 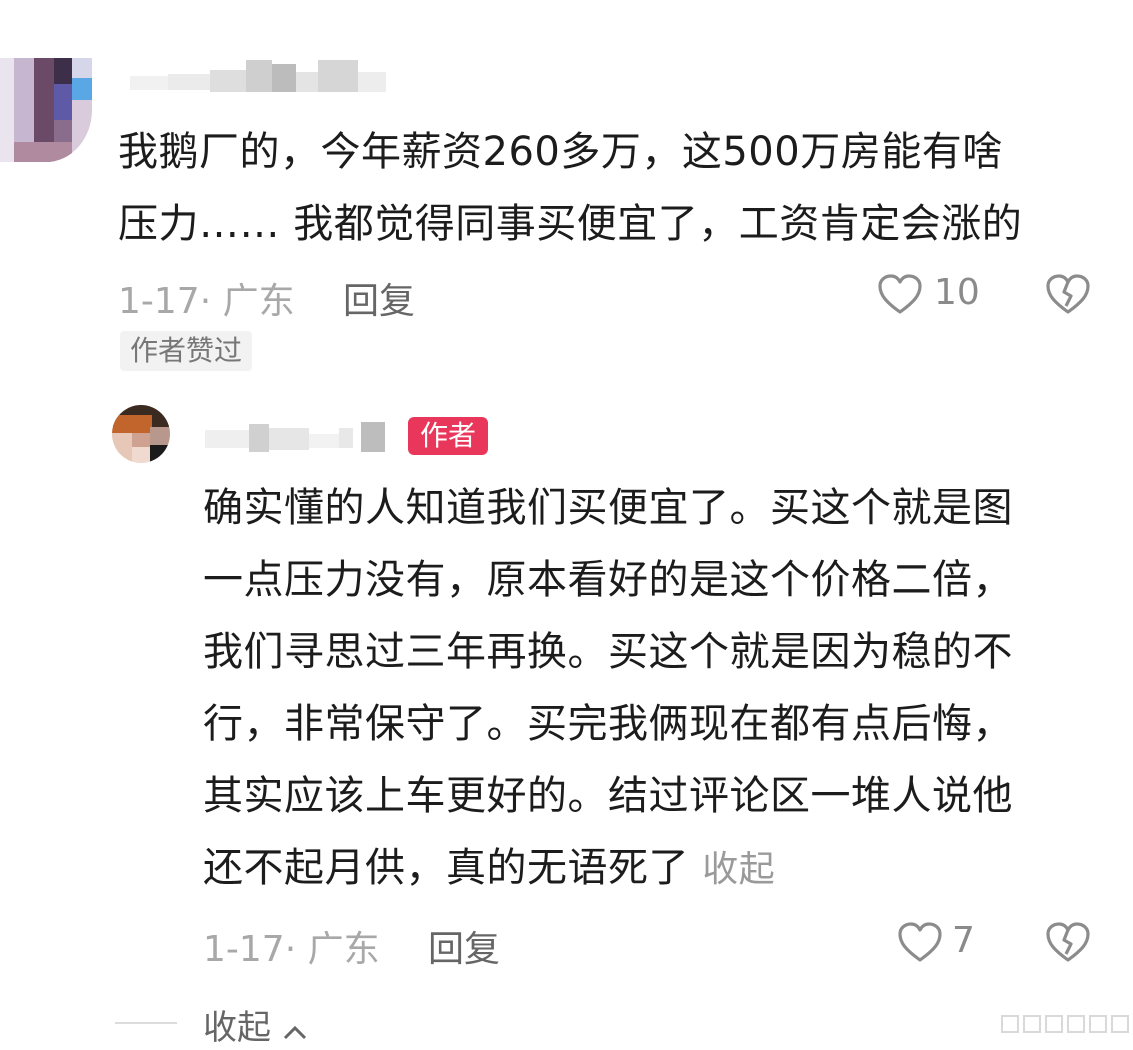 I want to click on collapse-label: 收起, so click(x=237, y=1028).